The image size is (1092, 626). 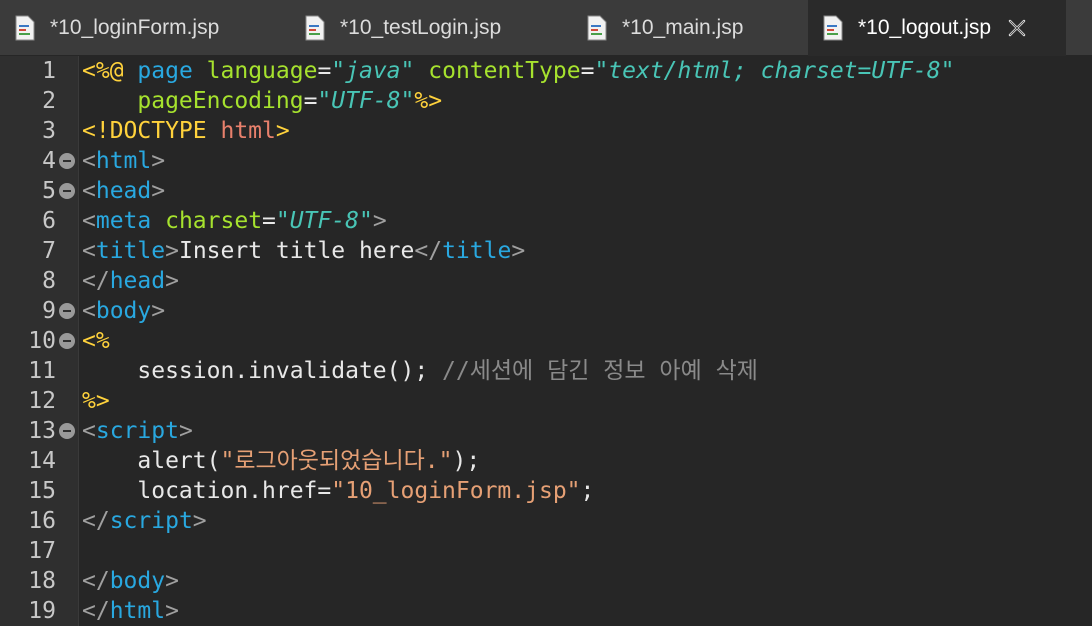 What do you see at coordinates (262, 71) in the screenshot?
I see `attr-name: language` at bounding box center [262, 71].